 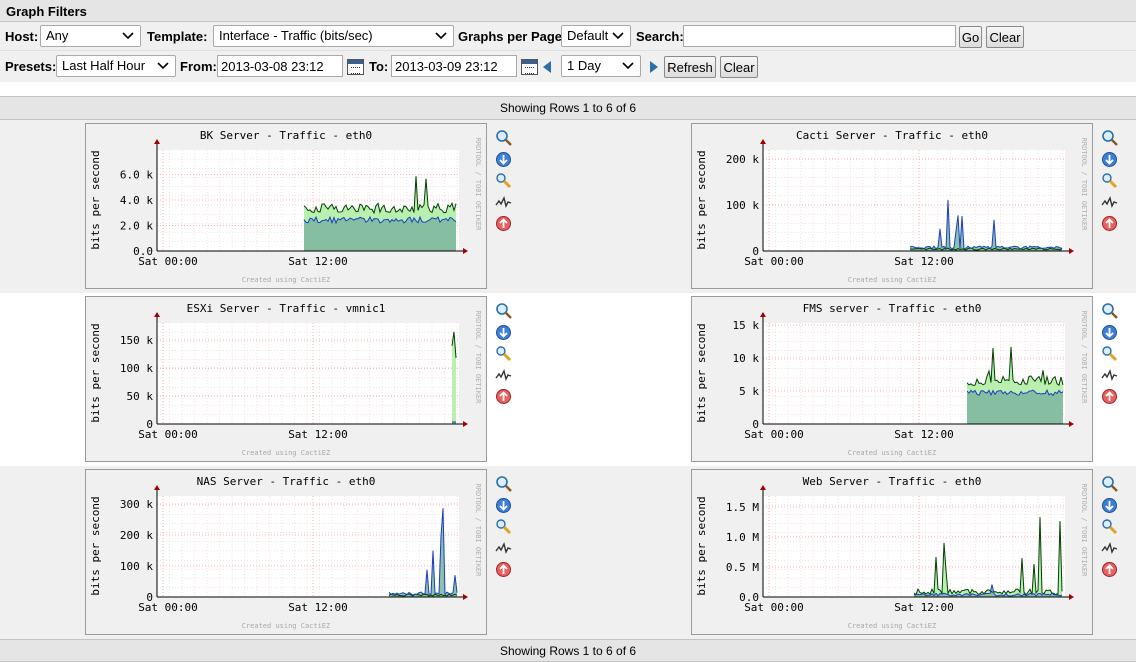 I want to click on y-tick-label: 1.5 M, so click(x=742, y=507).